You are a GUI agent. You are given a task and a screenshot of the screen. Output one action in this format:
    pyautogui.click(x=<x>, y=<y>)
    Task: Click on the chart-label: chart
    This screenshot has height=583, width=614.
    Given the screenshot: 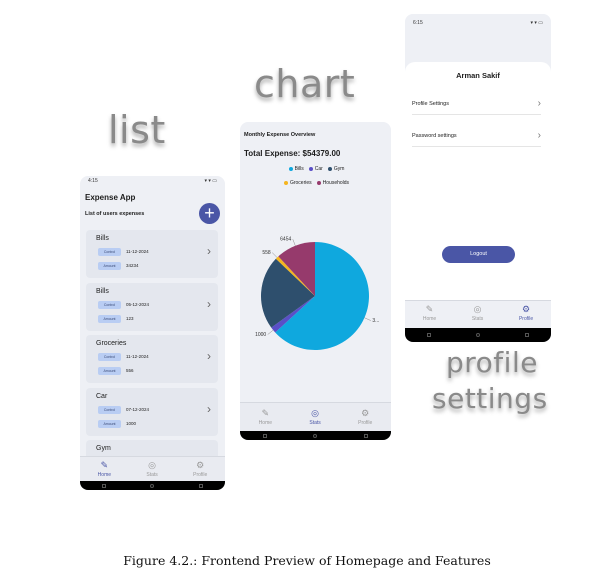 What is the action you would take?
    pyautogui.click(x=305, y=84)
    